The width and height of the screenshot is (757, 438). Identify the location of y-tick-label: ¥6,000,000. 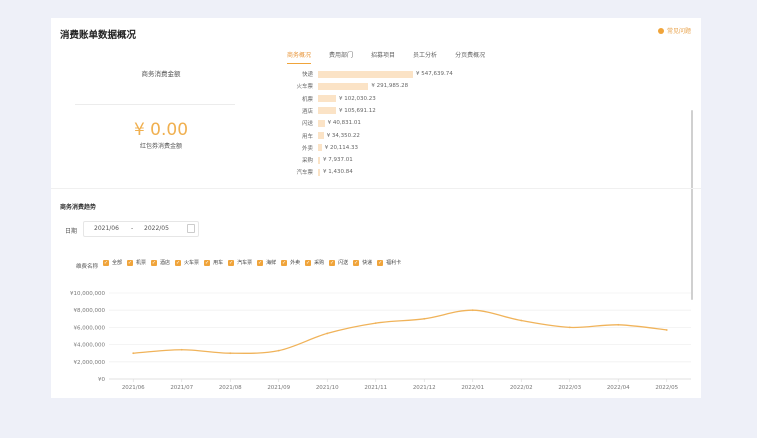
(90, 328).